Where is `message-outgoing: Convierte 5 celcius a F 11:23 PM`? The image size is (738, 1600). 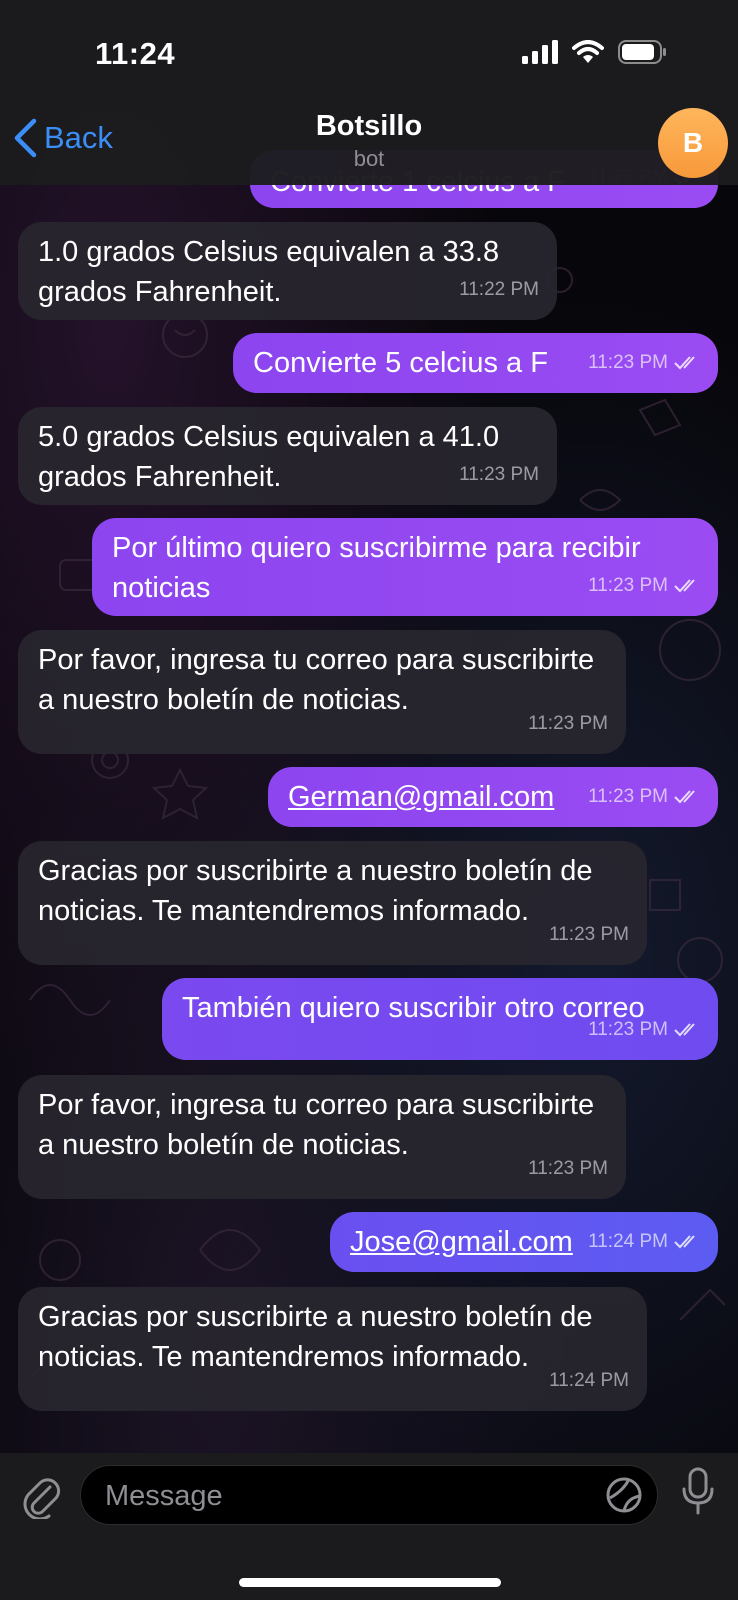
message-outgoing: Convierte 5 celcius a F 11:23 PM is located at coordinates (475, 363).